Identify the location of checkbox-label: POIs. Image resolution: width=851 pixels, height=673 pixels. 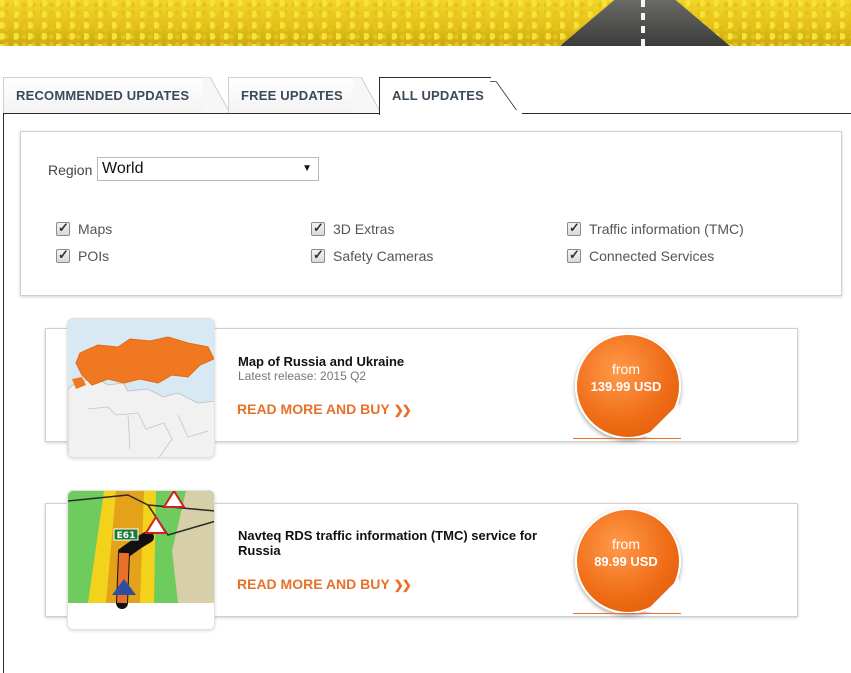
(94, 256).